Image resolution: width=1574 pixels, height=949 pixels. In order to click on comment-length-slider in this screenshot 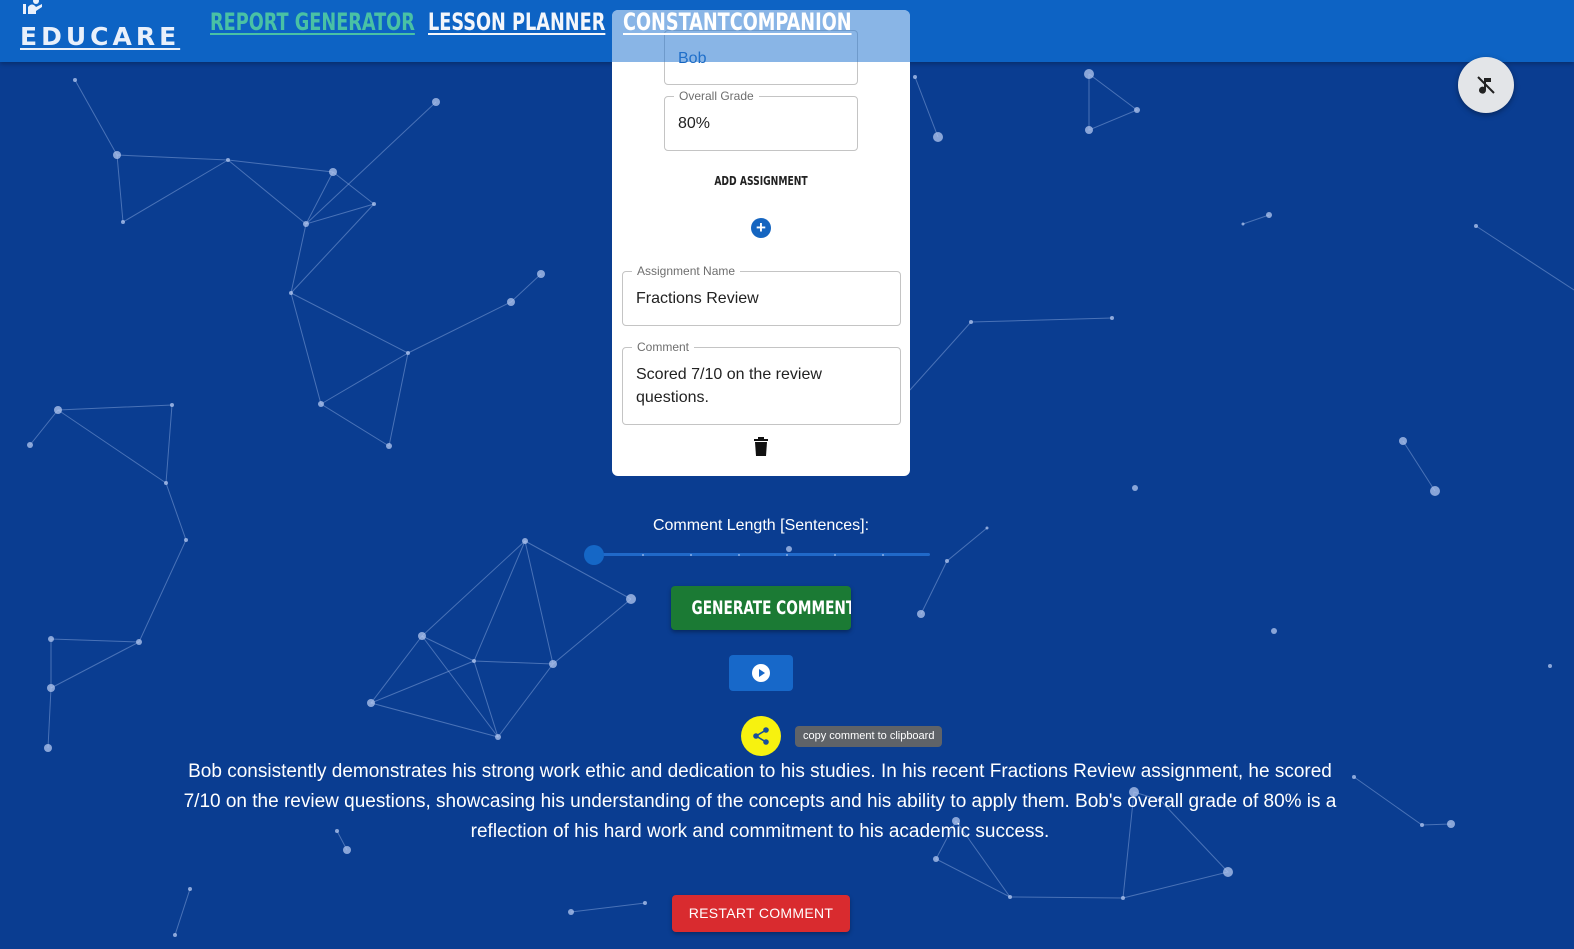, I will do `click(757, 554)`.